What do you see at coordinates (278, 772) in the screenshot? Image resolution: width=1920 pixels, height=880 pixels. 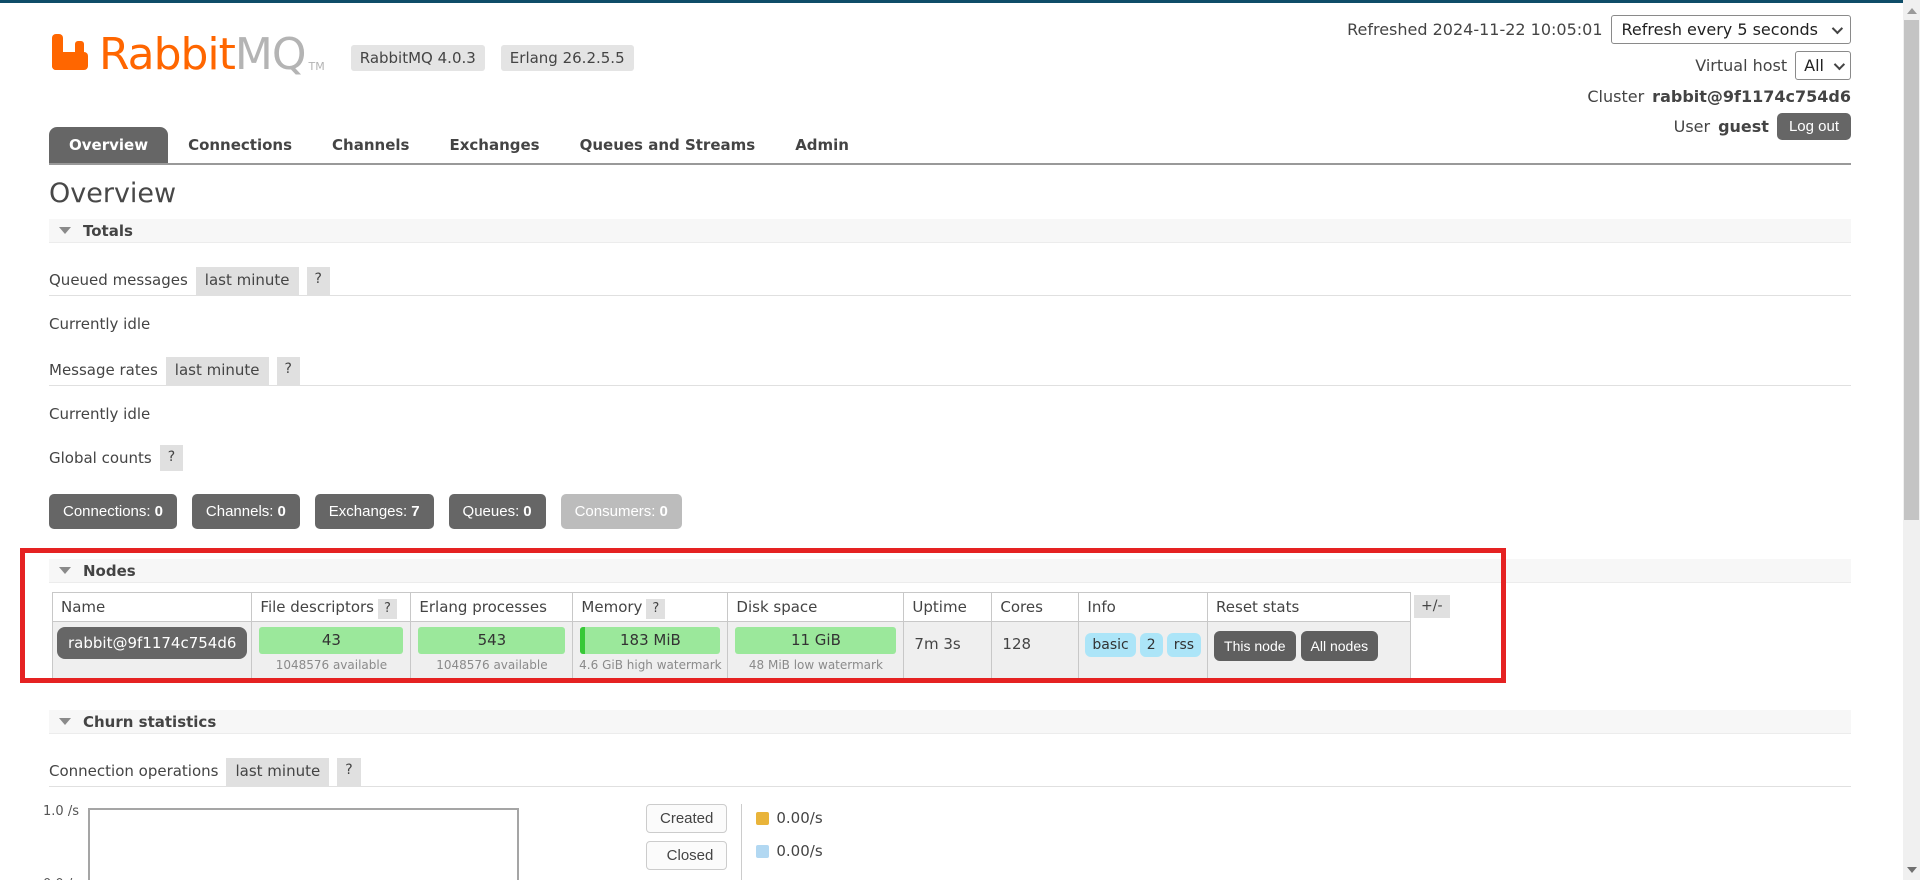 I see `connection-operations-mode-tab: last minute` at bounding box center [278, 772].